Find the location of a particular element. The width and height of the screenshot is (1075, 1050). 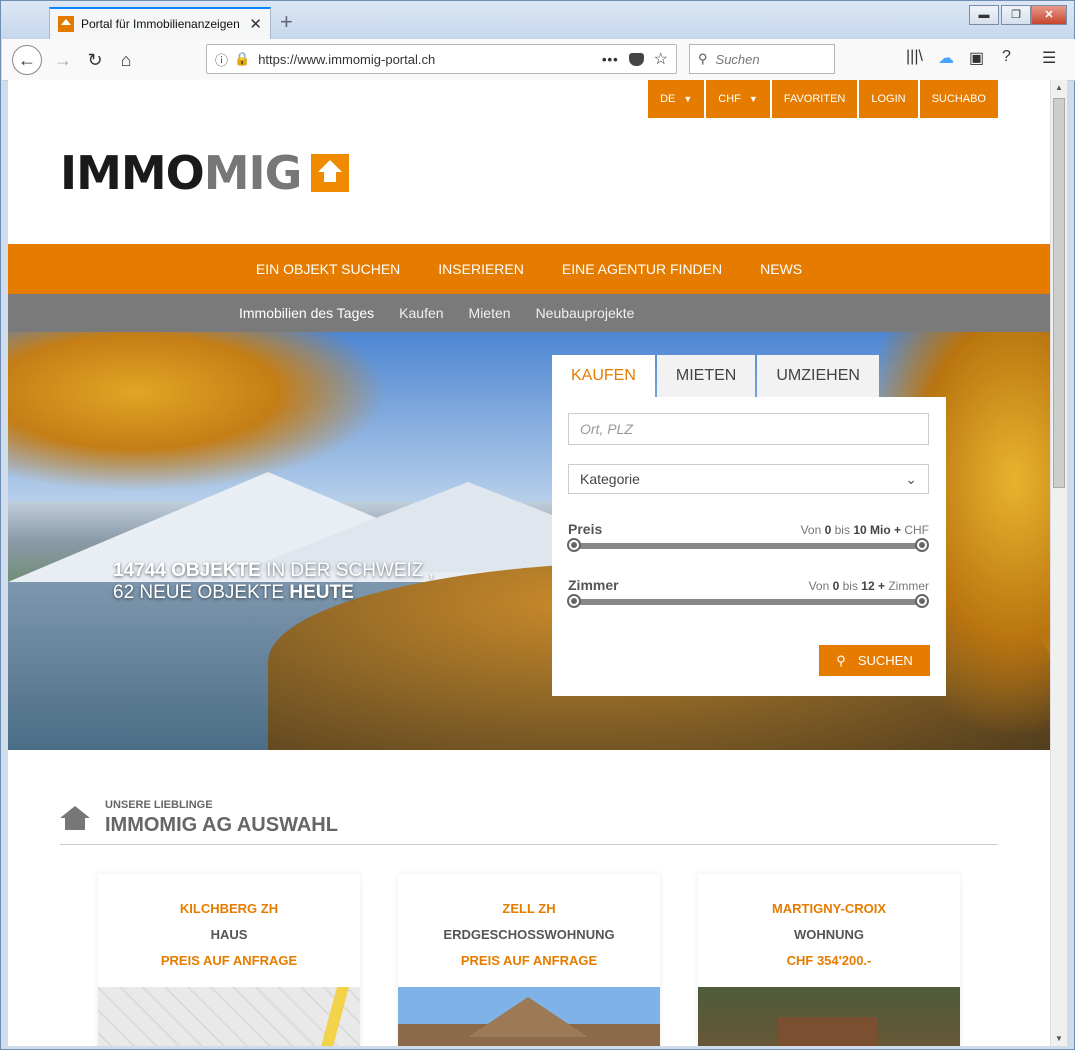

section-divider is located at coordinates (529, 844).